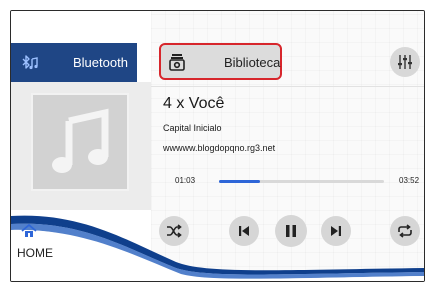 This screenshot has width=433, height=292. Describe the element at coordinates (220, 61) in the screenshot. I see `library-button: Biblioteca` at that location.